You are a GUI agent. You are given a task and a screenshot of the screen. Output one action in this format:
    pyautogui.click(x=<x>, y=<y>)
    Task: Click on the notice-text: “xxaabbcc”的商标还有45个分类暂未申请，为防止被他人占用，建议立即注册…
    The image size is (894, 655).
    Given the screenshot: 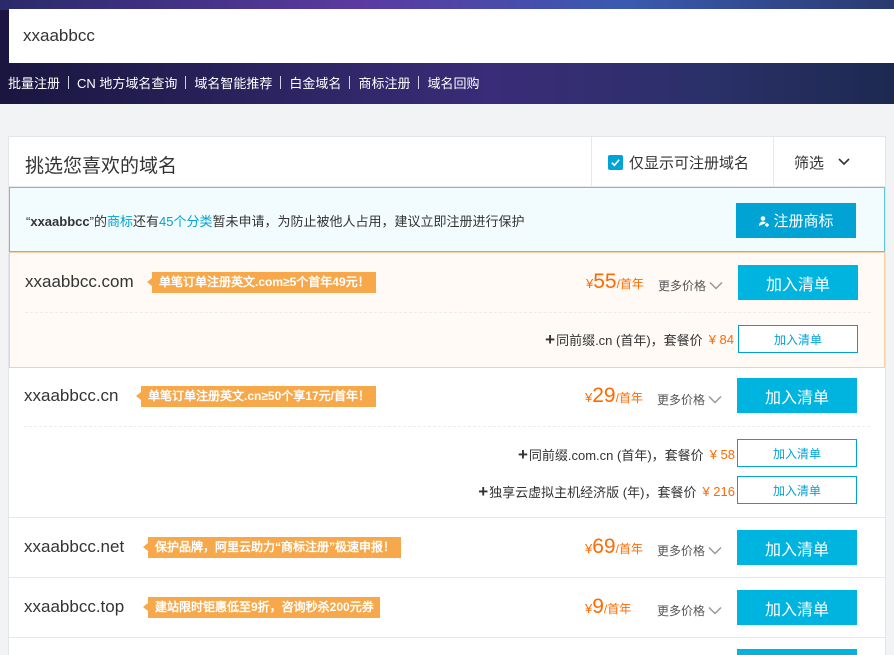 What is the action you would take?
    pyautogui.click(x=275, y=221)
    